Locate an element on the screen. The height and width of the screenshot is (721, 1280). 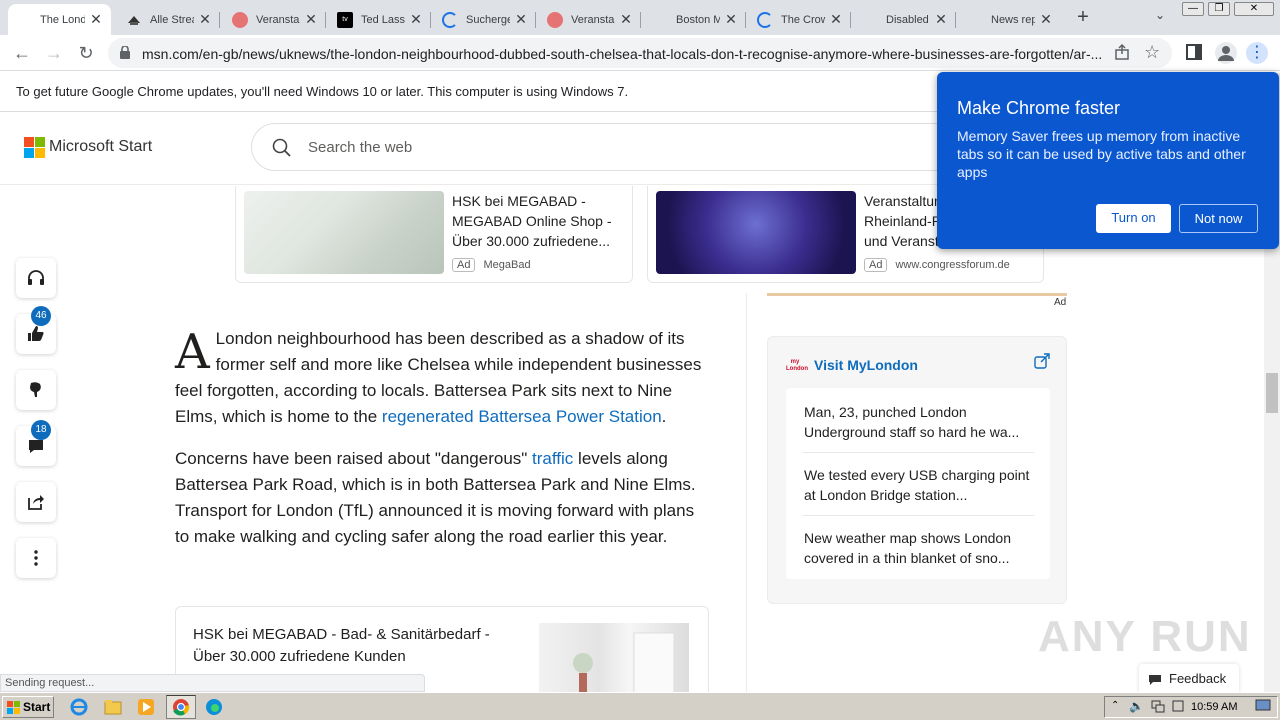
brand-name: Microsoft Start is located at coordinates (100, 147).